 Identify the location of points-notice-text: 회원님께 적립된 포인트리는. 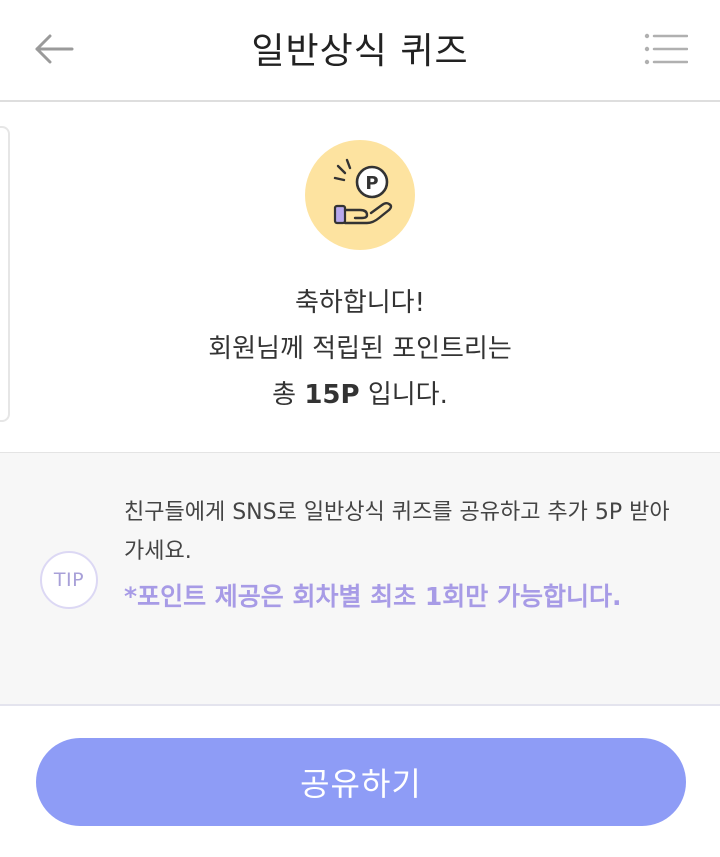
(360, 349).